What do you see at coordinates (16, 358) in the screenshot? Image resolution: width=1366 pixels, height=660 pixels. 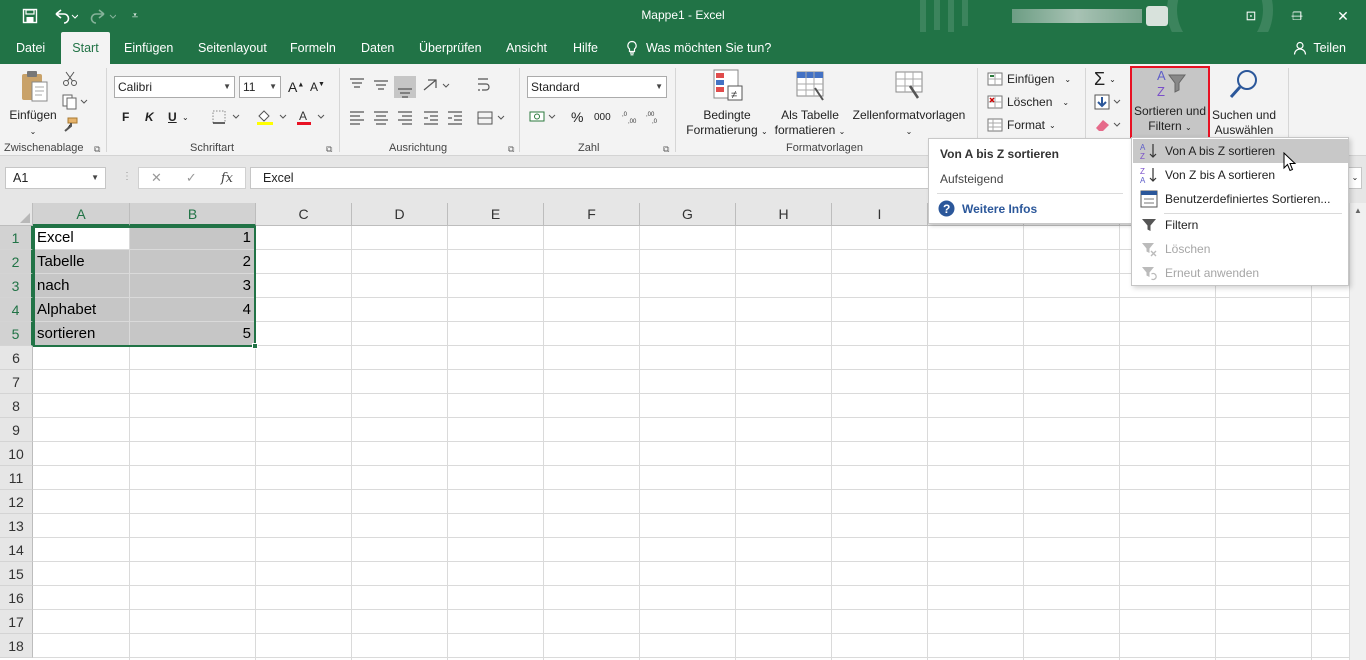 I see `row-header-6: 6` at bounding box center [16, 358].